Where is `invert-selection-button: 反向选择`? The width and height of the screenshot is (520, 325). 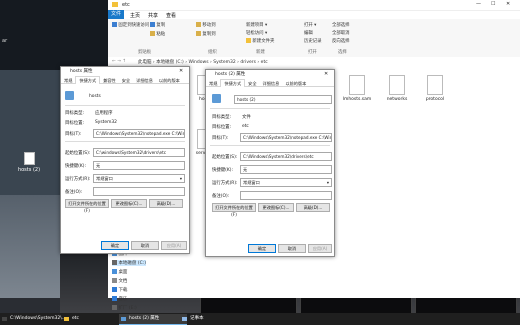 invert-selection-button: 反向选择 is located at coordinates (341, 41).